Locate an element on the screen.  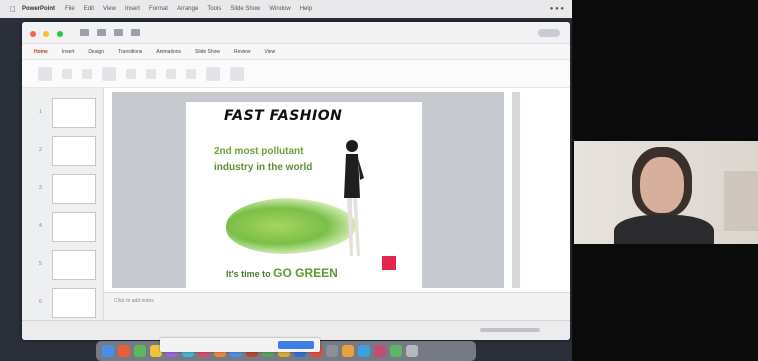
slide-thumbnails-panel: 1 2 3 4 5 6 is located at coordinates (63, 204).